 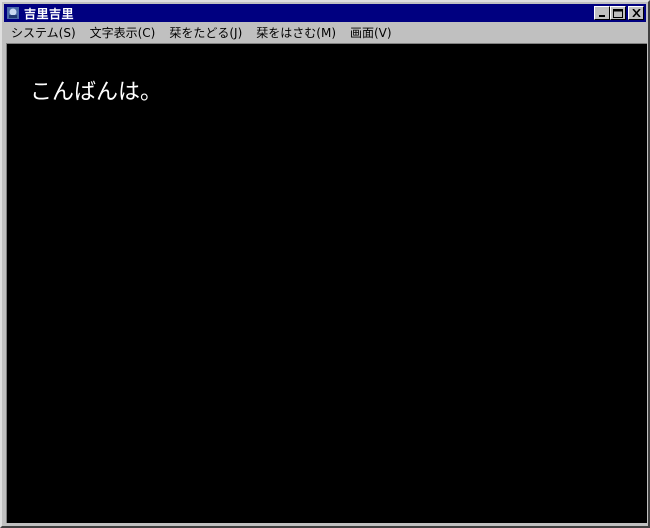 What do you see at coordinates (13, 13) in the screenshot?
I see `app-icon` at bounding box center [13, 13].